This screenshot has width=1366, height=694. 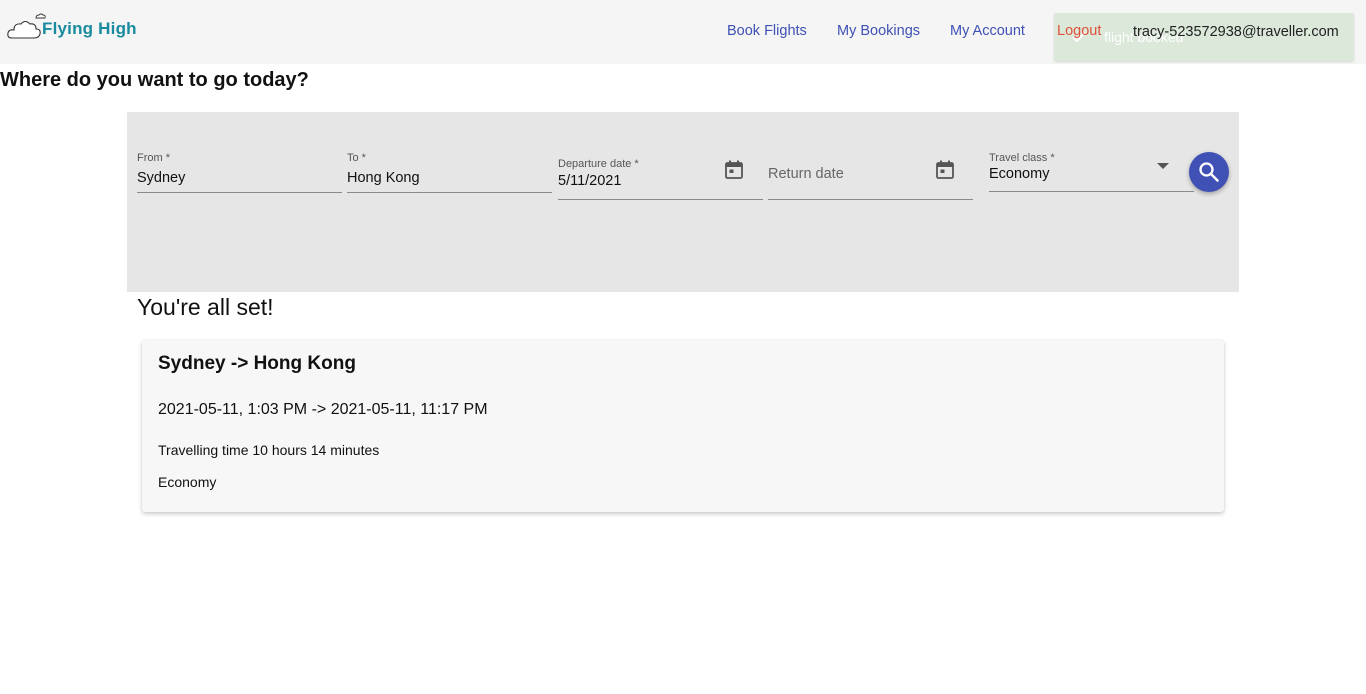 What do you see at coordinates (660, 179) in the screenshot?
I see `departure-date-field: Departure date * 5/11/2021` at bounding box center [660, 179].